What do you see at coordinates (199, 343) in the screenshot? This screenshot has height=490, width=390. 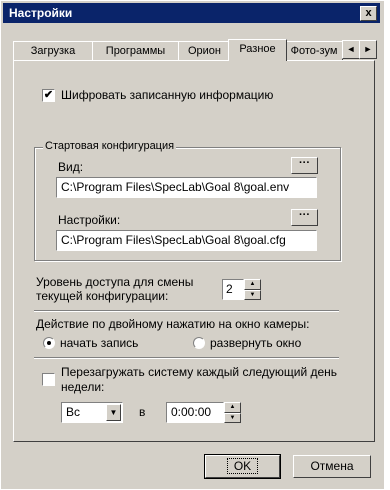 I see `radio-expand-window` at bounding box center [199, 343].